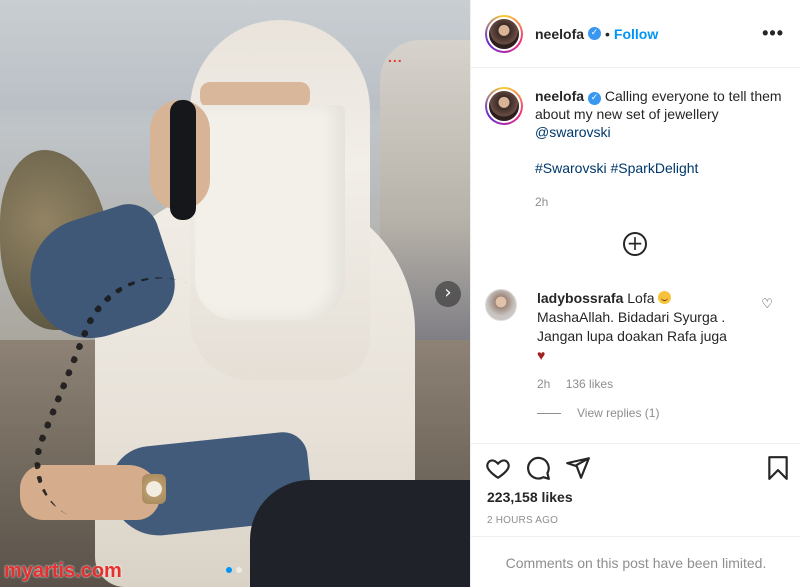 The height and width of the screenshot is (587, 800). I want to click on post-header: neelofa ✓ • Follow •••, so click(635, 34).